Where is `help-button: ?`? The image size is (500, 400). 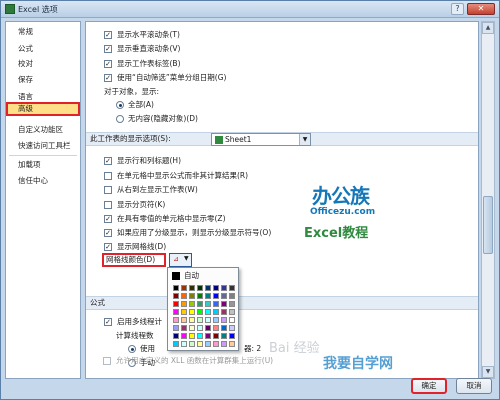
help-button: ? is located at coordinates (457, 9).